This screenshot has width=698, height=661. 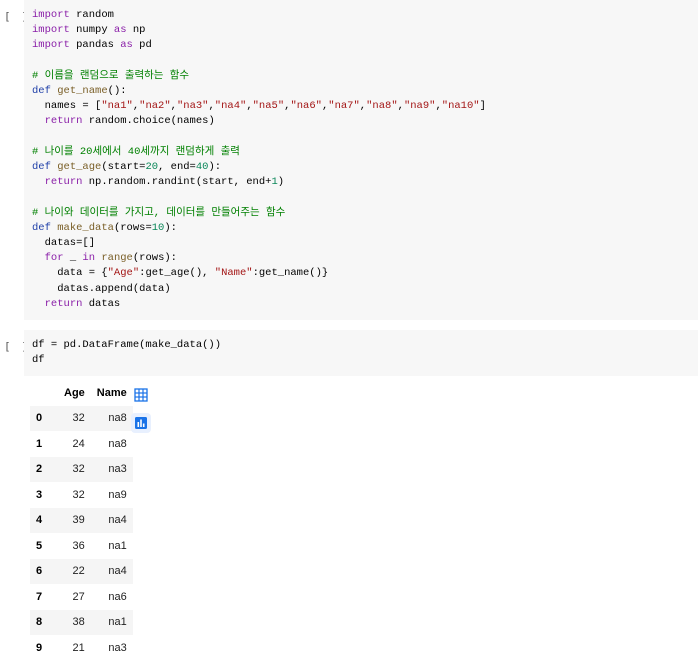 What do you see at coordinates (361, 353) in the screenshot?
I see `code-editor: df = pd.DataFrame(make_data()) df` at bounding box center [361, 353].